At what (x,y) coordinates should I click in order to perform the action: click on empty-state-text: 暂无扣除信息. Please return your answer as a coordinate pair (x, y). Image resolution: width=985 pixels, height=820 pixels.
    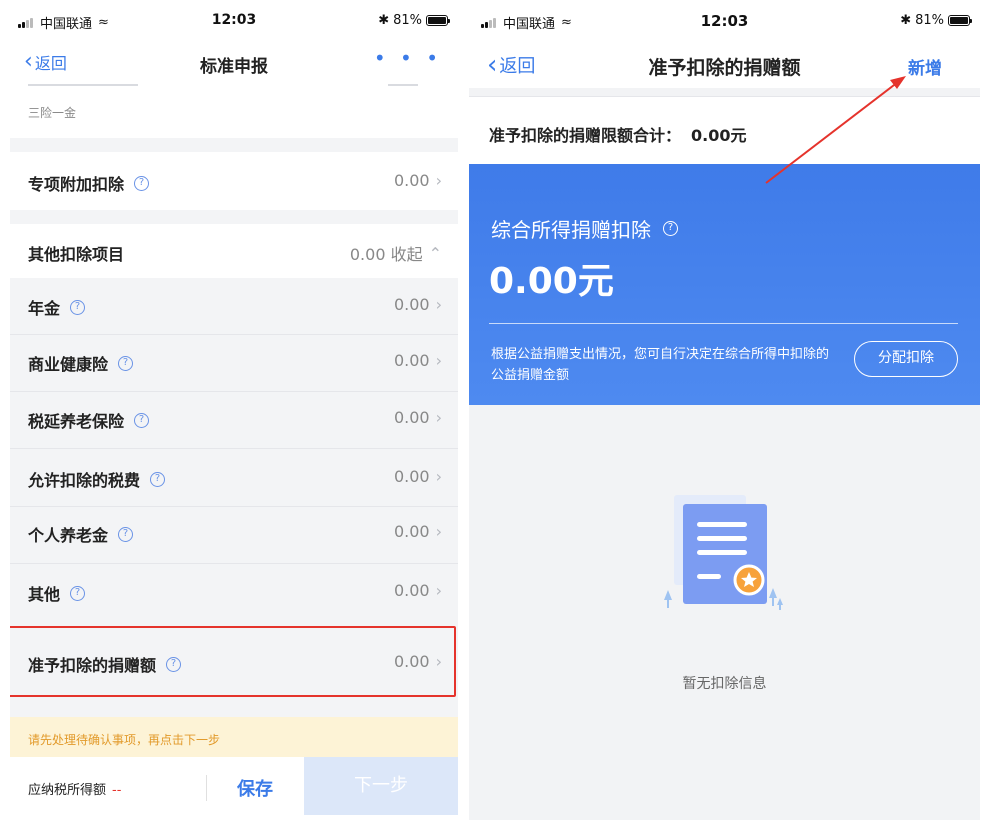
    Looking at the image, I should click on (724, 684).